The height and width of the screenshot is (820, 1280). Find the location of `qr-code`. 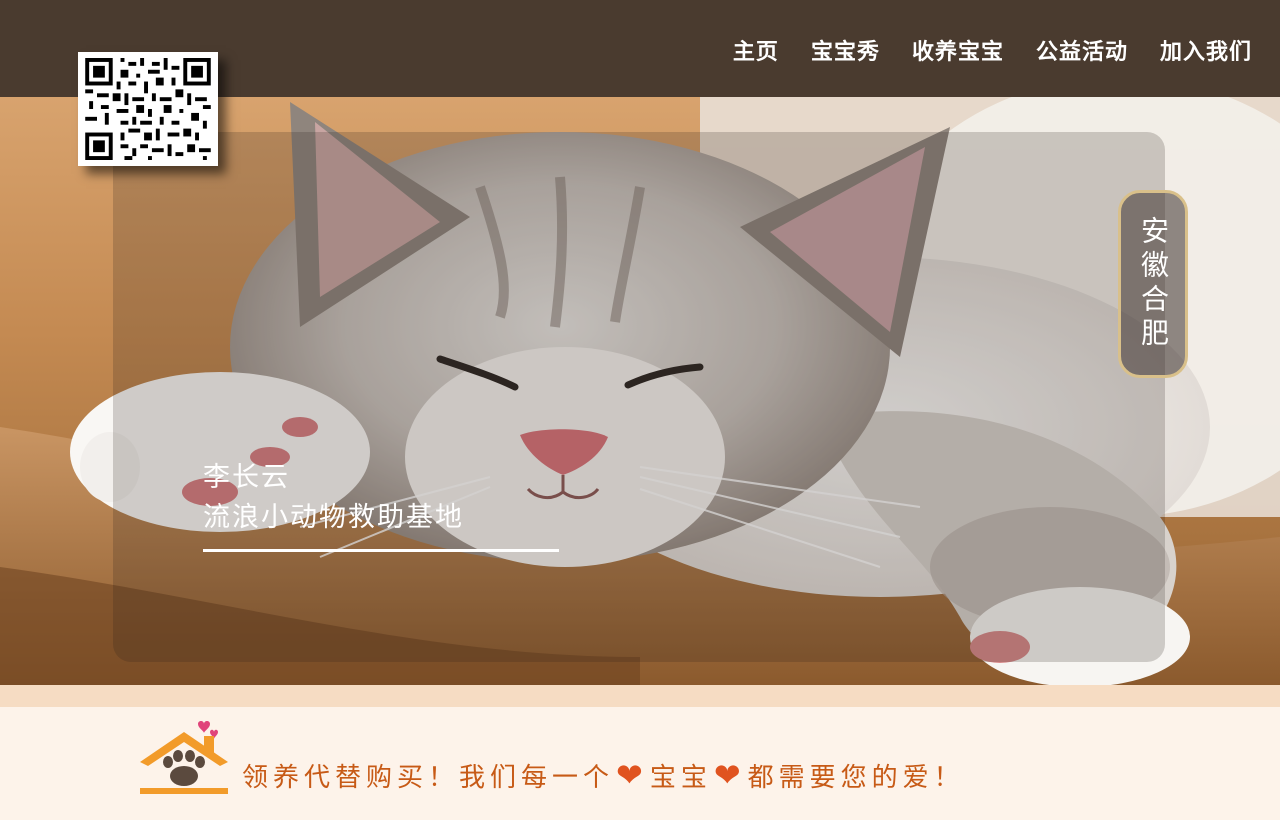

qr-code is located at coordinates (148, 109).